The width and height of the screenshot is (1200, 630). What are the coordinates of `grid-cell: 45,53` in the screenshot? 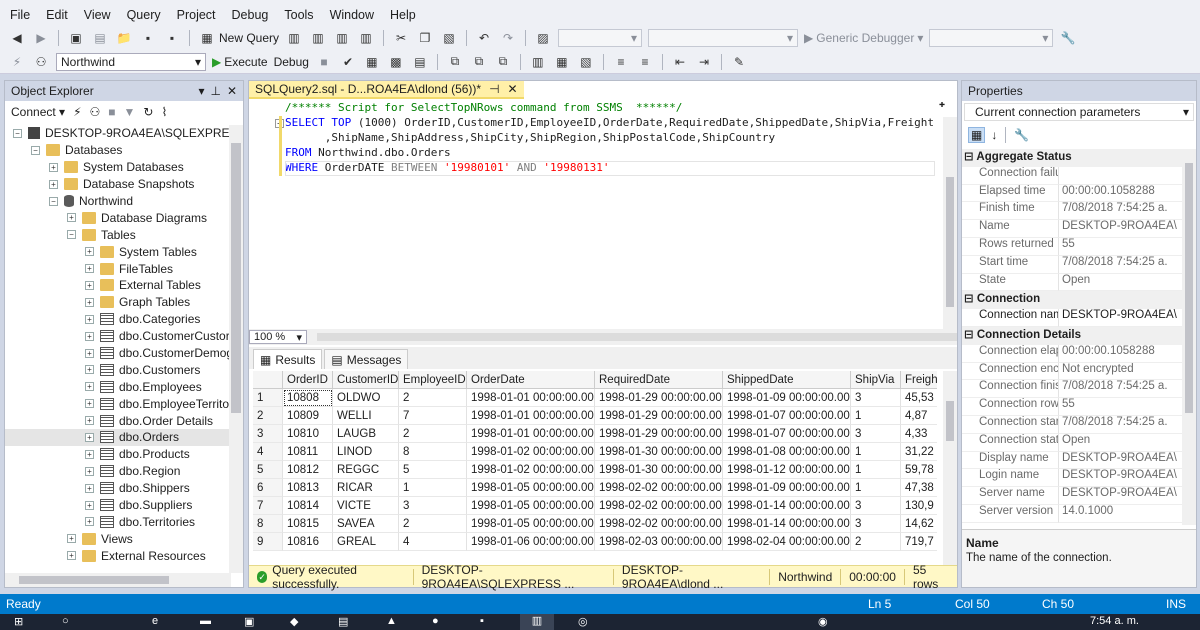 It's located at (919, 398).